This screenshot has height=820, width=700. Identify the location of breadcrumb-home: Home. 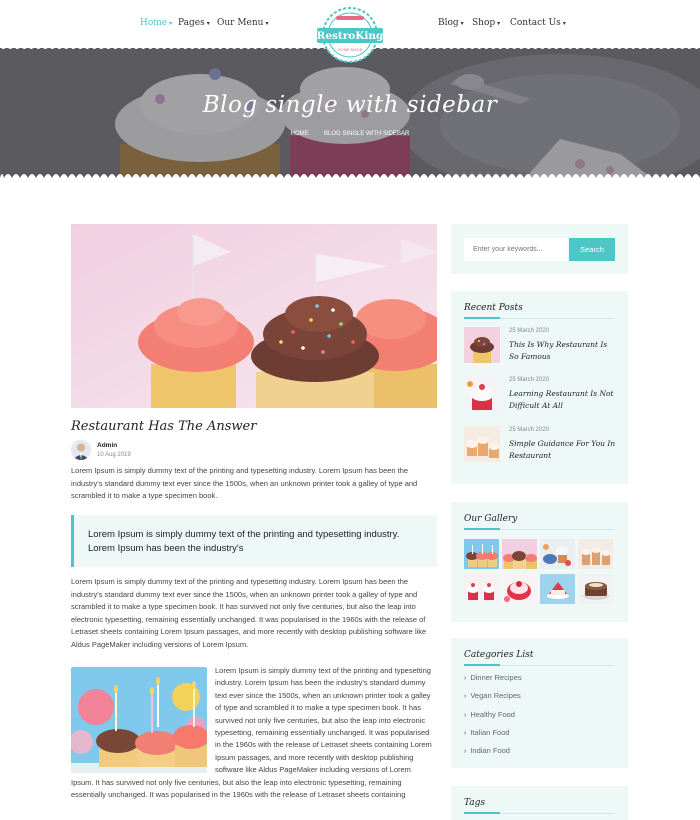
(300, 134).